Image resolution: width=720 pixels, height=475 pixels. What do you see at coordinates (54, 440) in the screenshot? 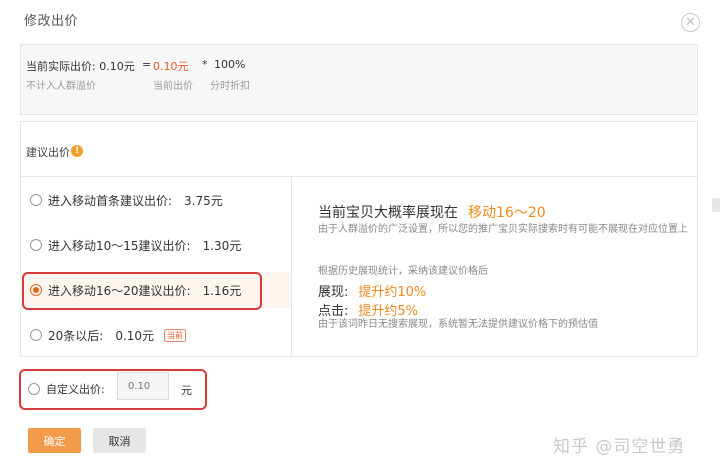
I see `confirm-button: 确定` at bounding box center [54, 440].